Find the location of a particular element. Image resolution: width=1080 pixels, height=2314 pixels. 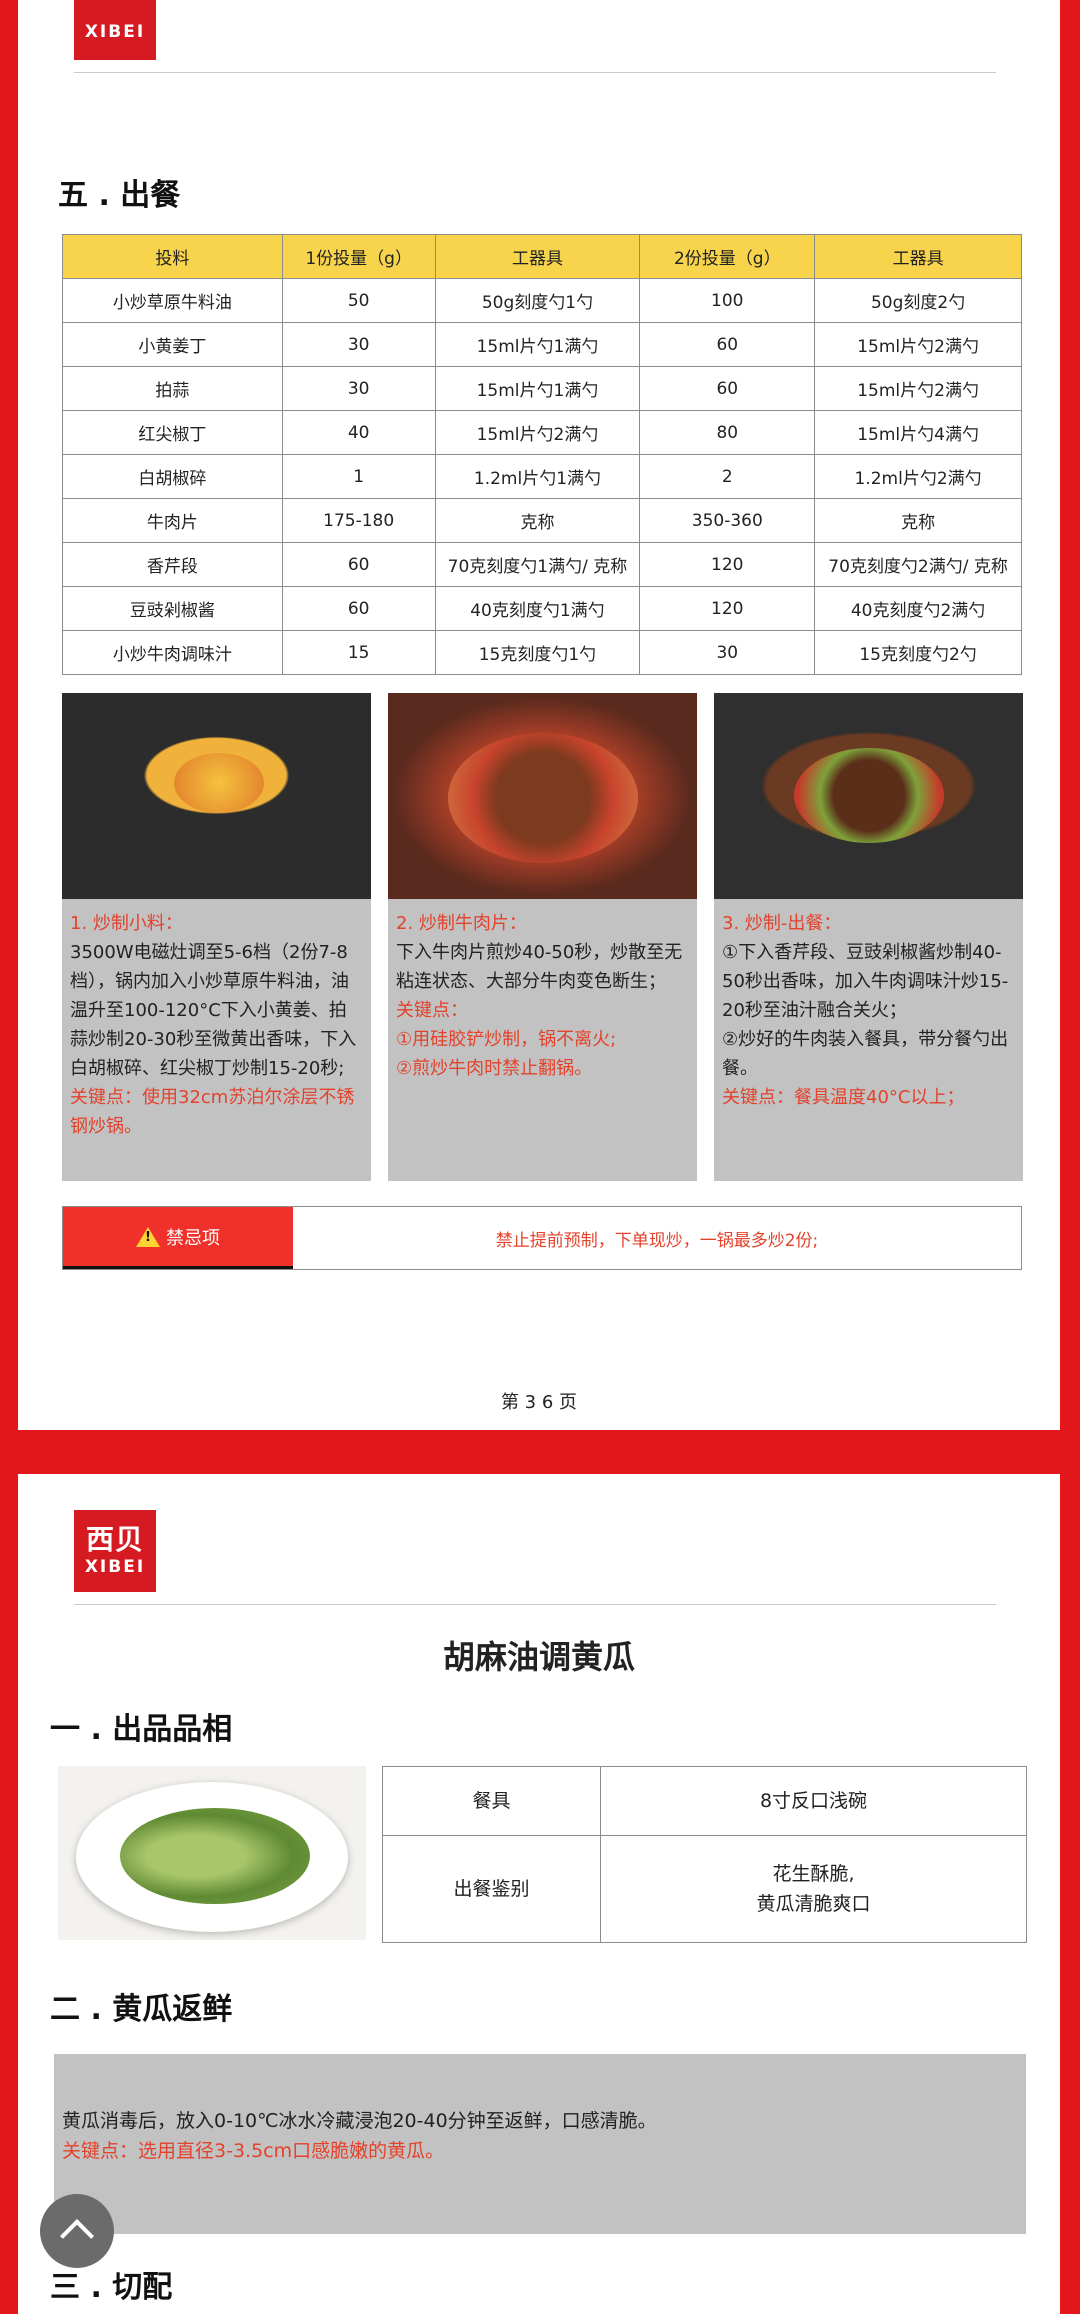

table-cell: 小炒草原牛料油 is located at coordinates (172, 300).